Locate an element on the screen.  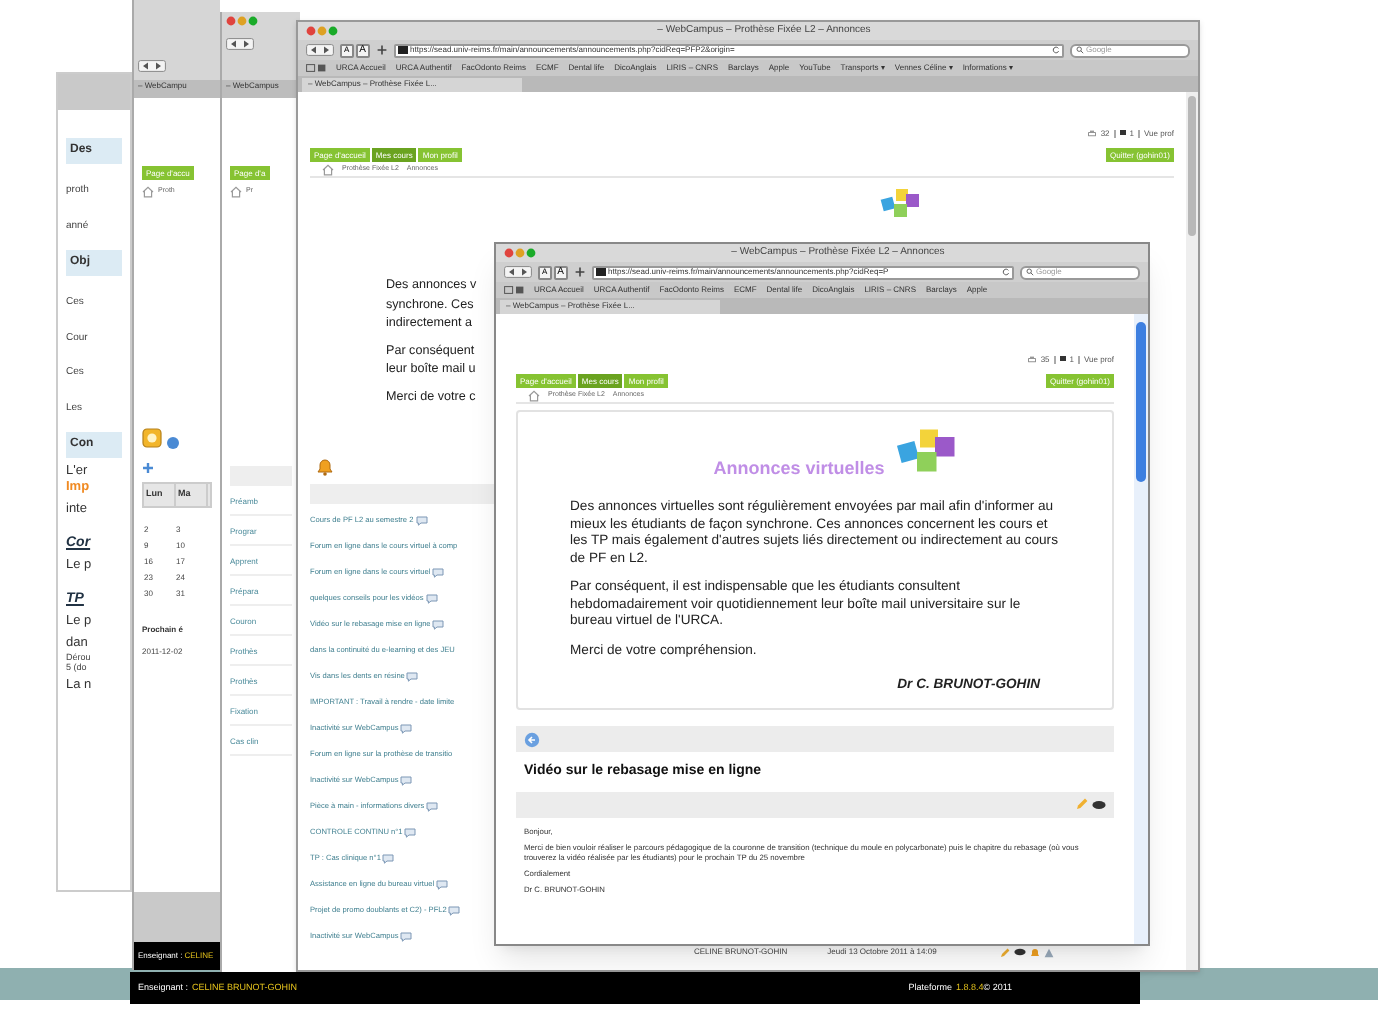
back-icon is located at coordinates (532, 739).